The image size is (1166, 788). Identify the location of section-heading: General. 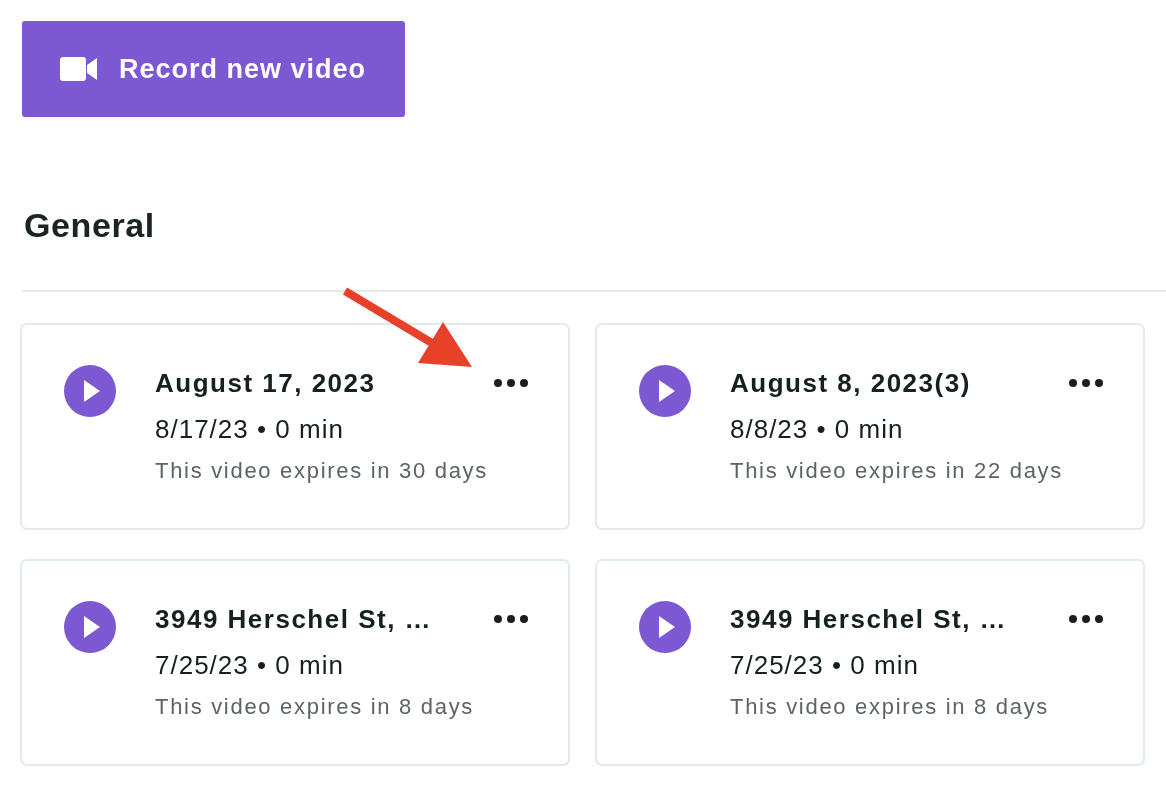
(90, 225).